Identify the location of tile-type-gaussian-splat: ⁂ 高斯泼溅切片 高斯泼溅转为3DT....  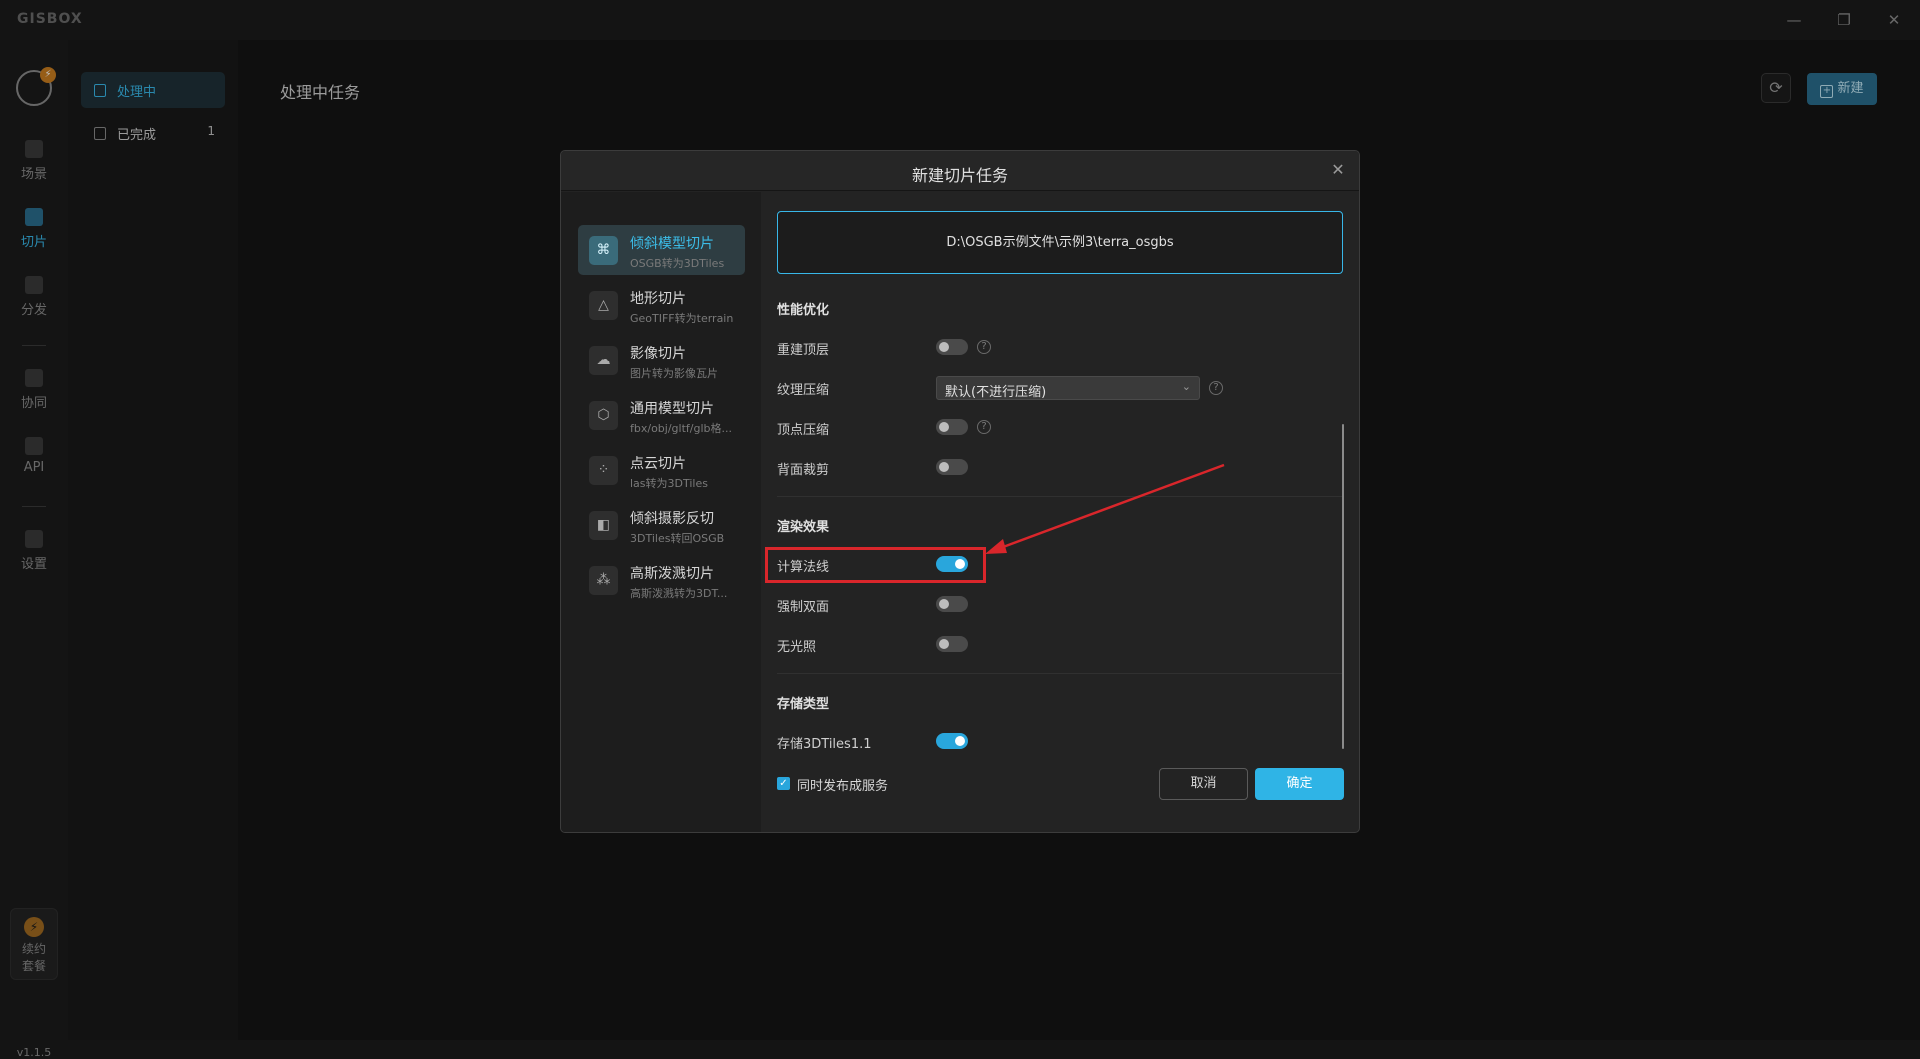
(661, 580).